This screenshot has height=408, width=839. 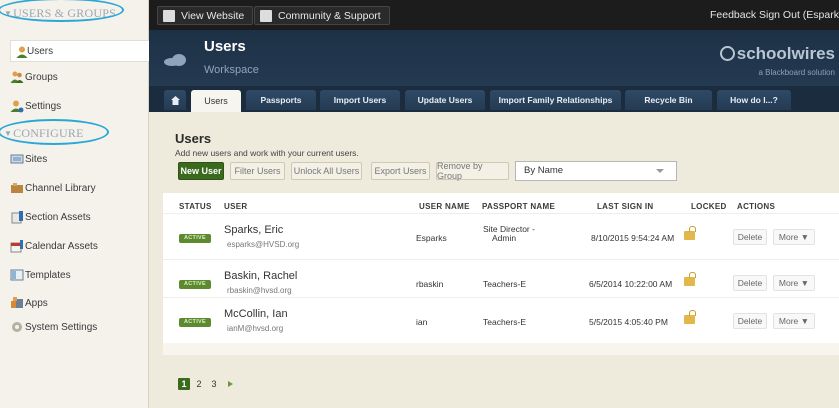 What do you see at coordinates (501, 349) in the screenshot?
I see `table-footer` at bounding box center [501, 349].